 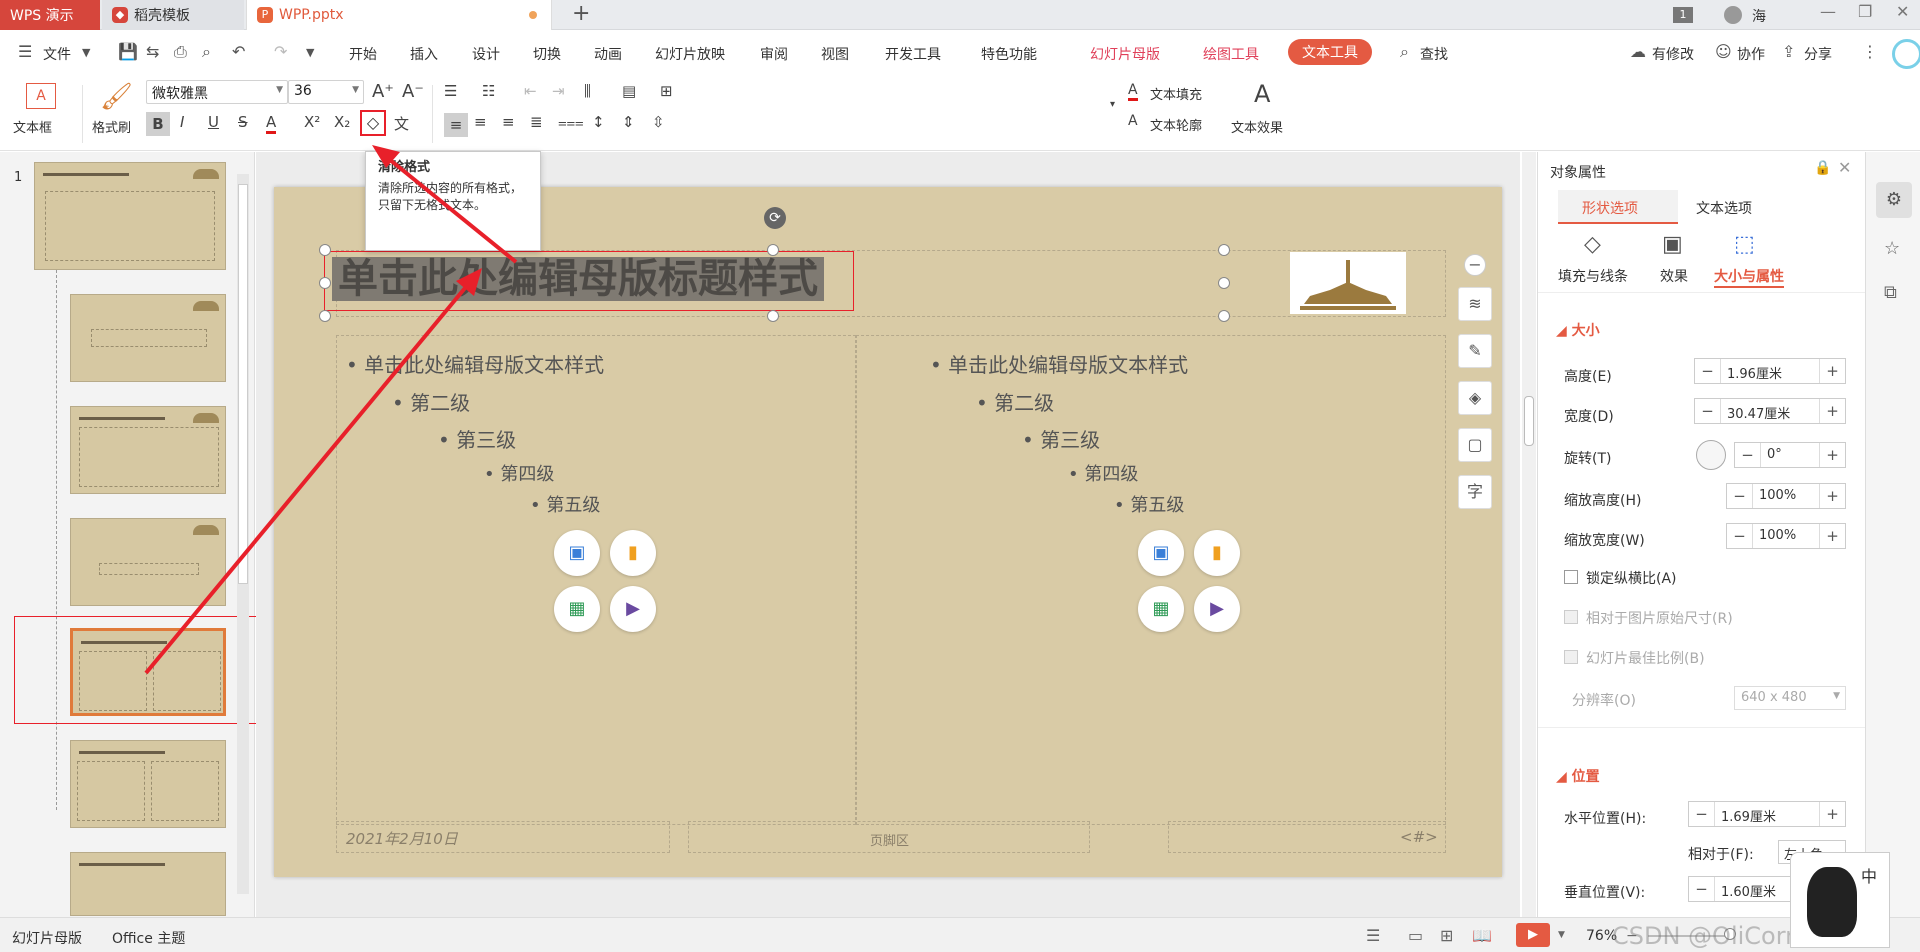 What do you see at coordinates (308, 477) in the screenshot?
I see `arrow-thumb-to-title` at bounding box center [308, 477].